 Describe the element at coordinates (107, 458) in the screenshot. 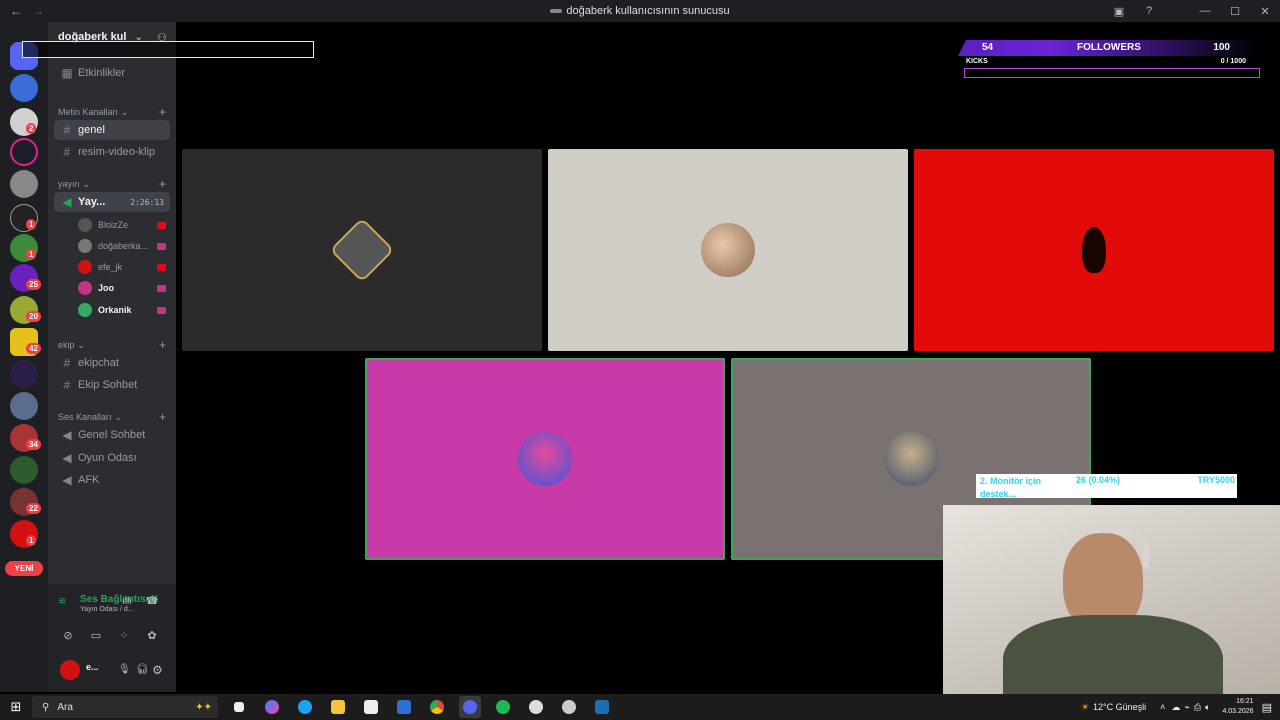

I see `channel-label: Oyun Odası` at that location.